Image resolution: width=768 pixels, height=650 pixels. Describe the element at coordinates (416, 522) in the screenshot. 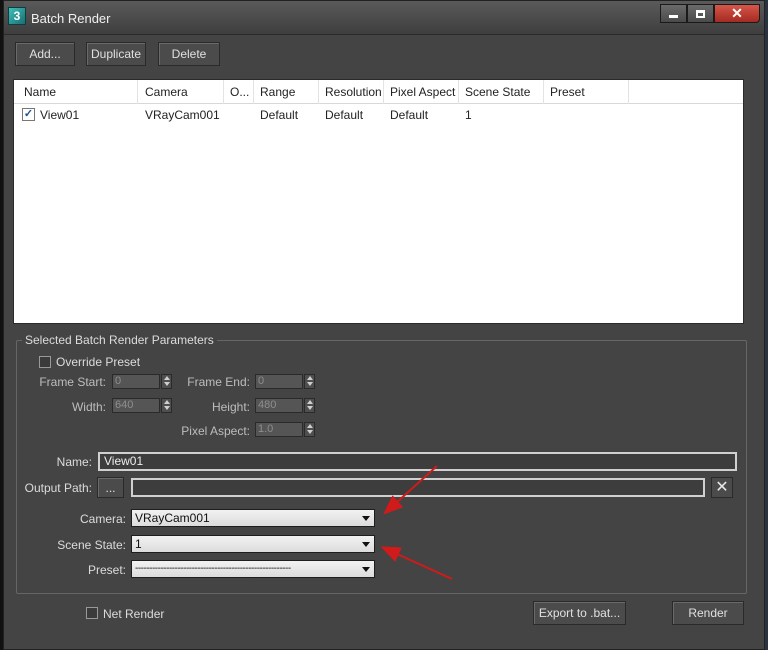

I see `annotation-arrows` at that location.